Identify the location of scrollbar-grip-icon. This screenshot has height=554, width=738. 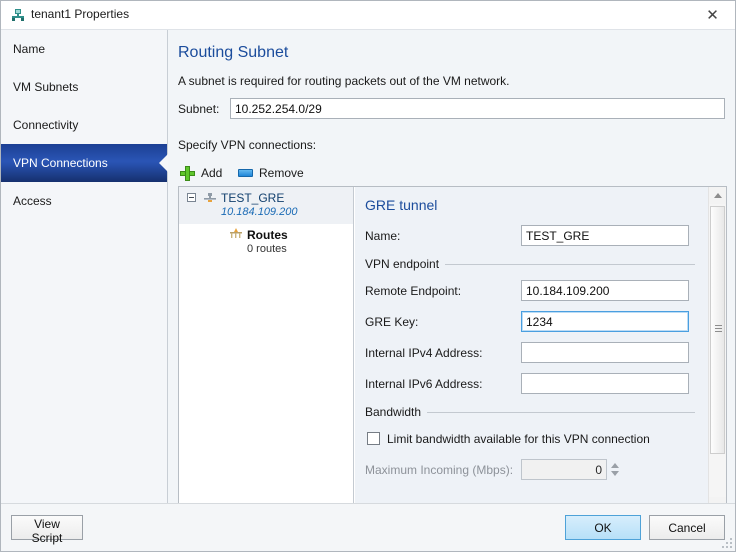
(718, 329).